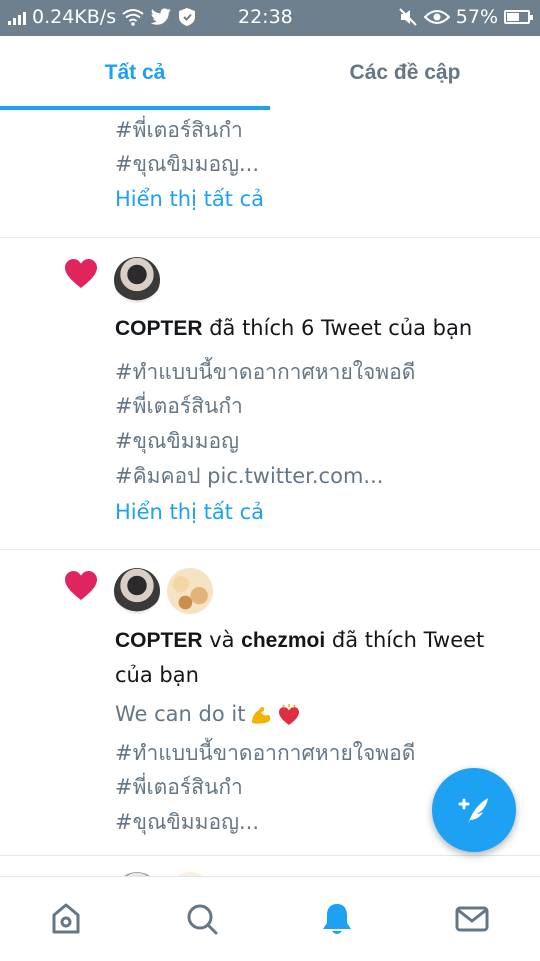  What do you see at coordinates (180, 714) in the screenshot?
I see `tweet-text-content: We can do it` at bounding box center [180, 714].